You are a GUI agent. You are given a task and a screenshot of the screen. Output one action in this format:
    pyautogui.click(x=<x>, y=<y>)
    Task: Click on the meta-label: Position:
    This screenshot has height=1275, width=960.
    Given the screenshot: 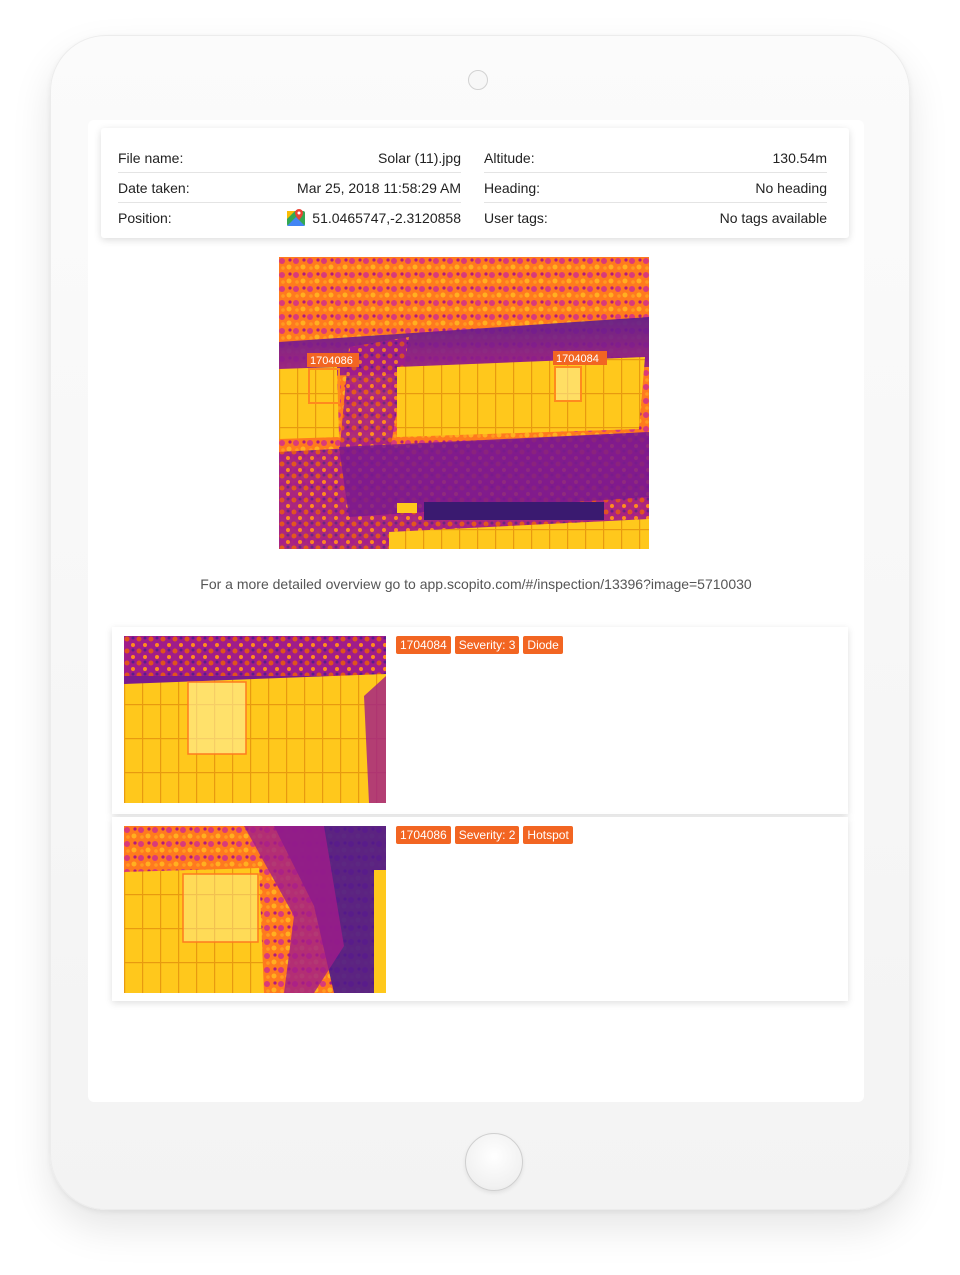 What is the action you would take?
    pyautogui.click(x=145, y=218)
    